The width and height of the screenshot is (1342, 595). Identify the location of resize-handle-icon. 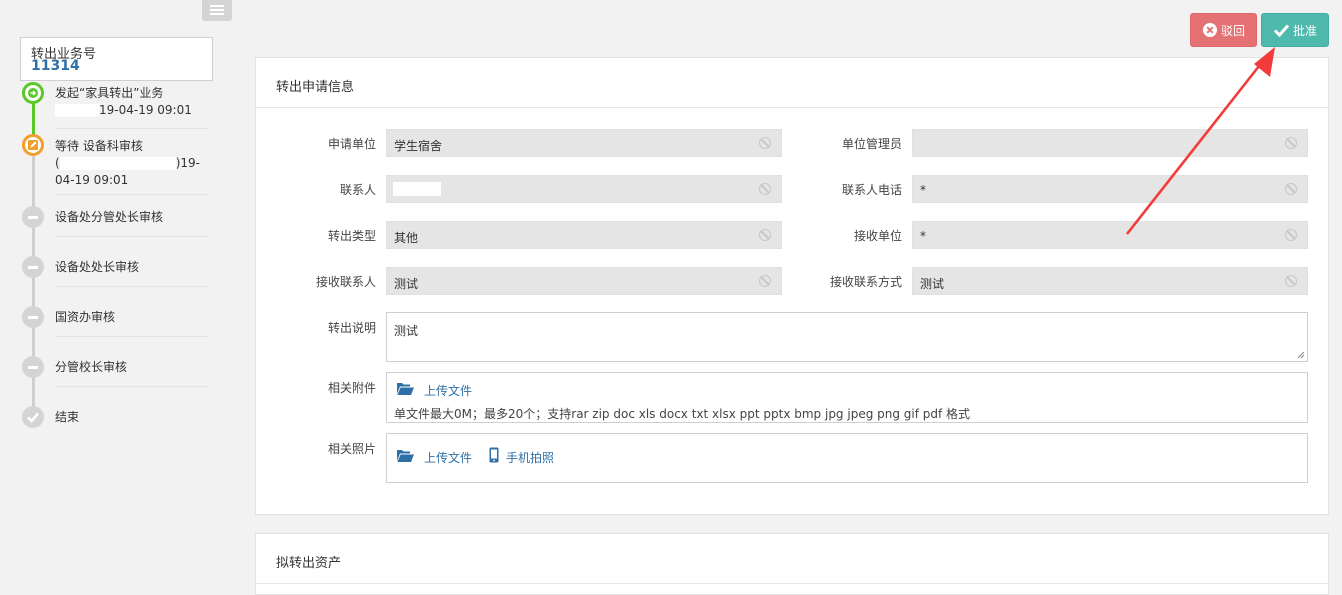
(1301, 355).